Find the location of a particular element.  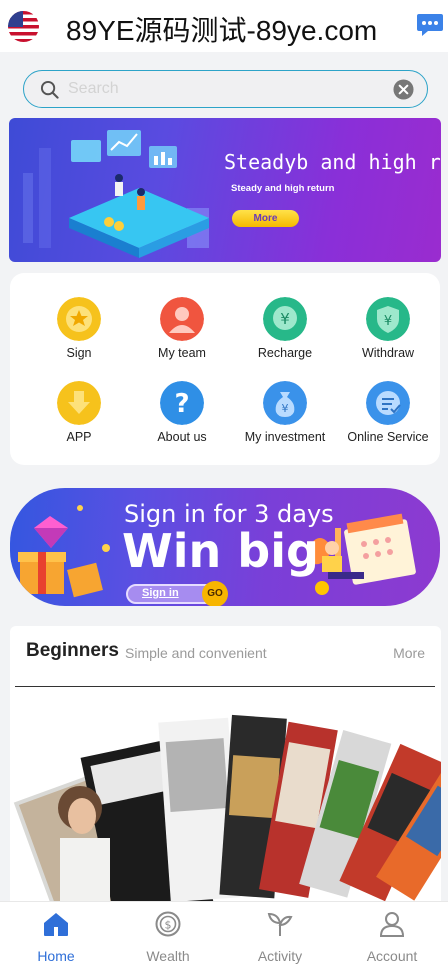

tab-label: Activity is located at coordinates (280, 956).